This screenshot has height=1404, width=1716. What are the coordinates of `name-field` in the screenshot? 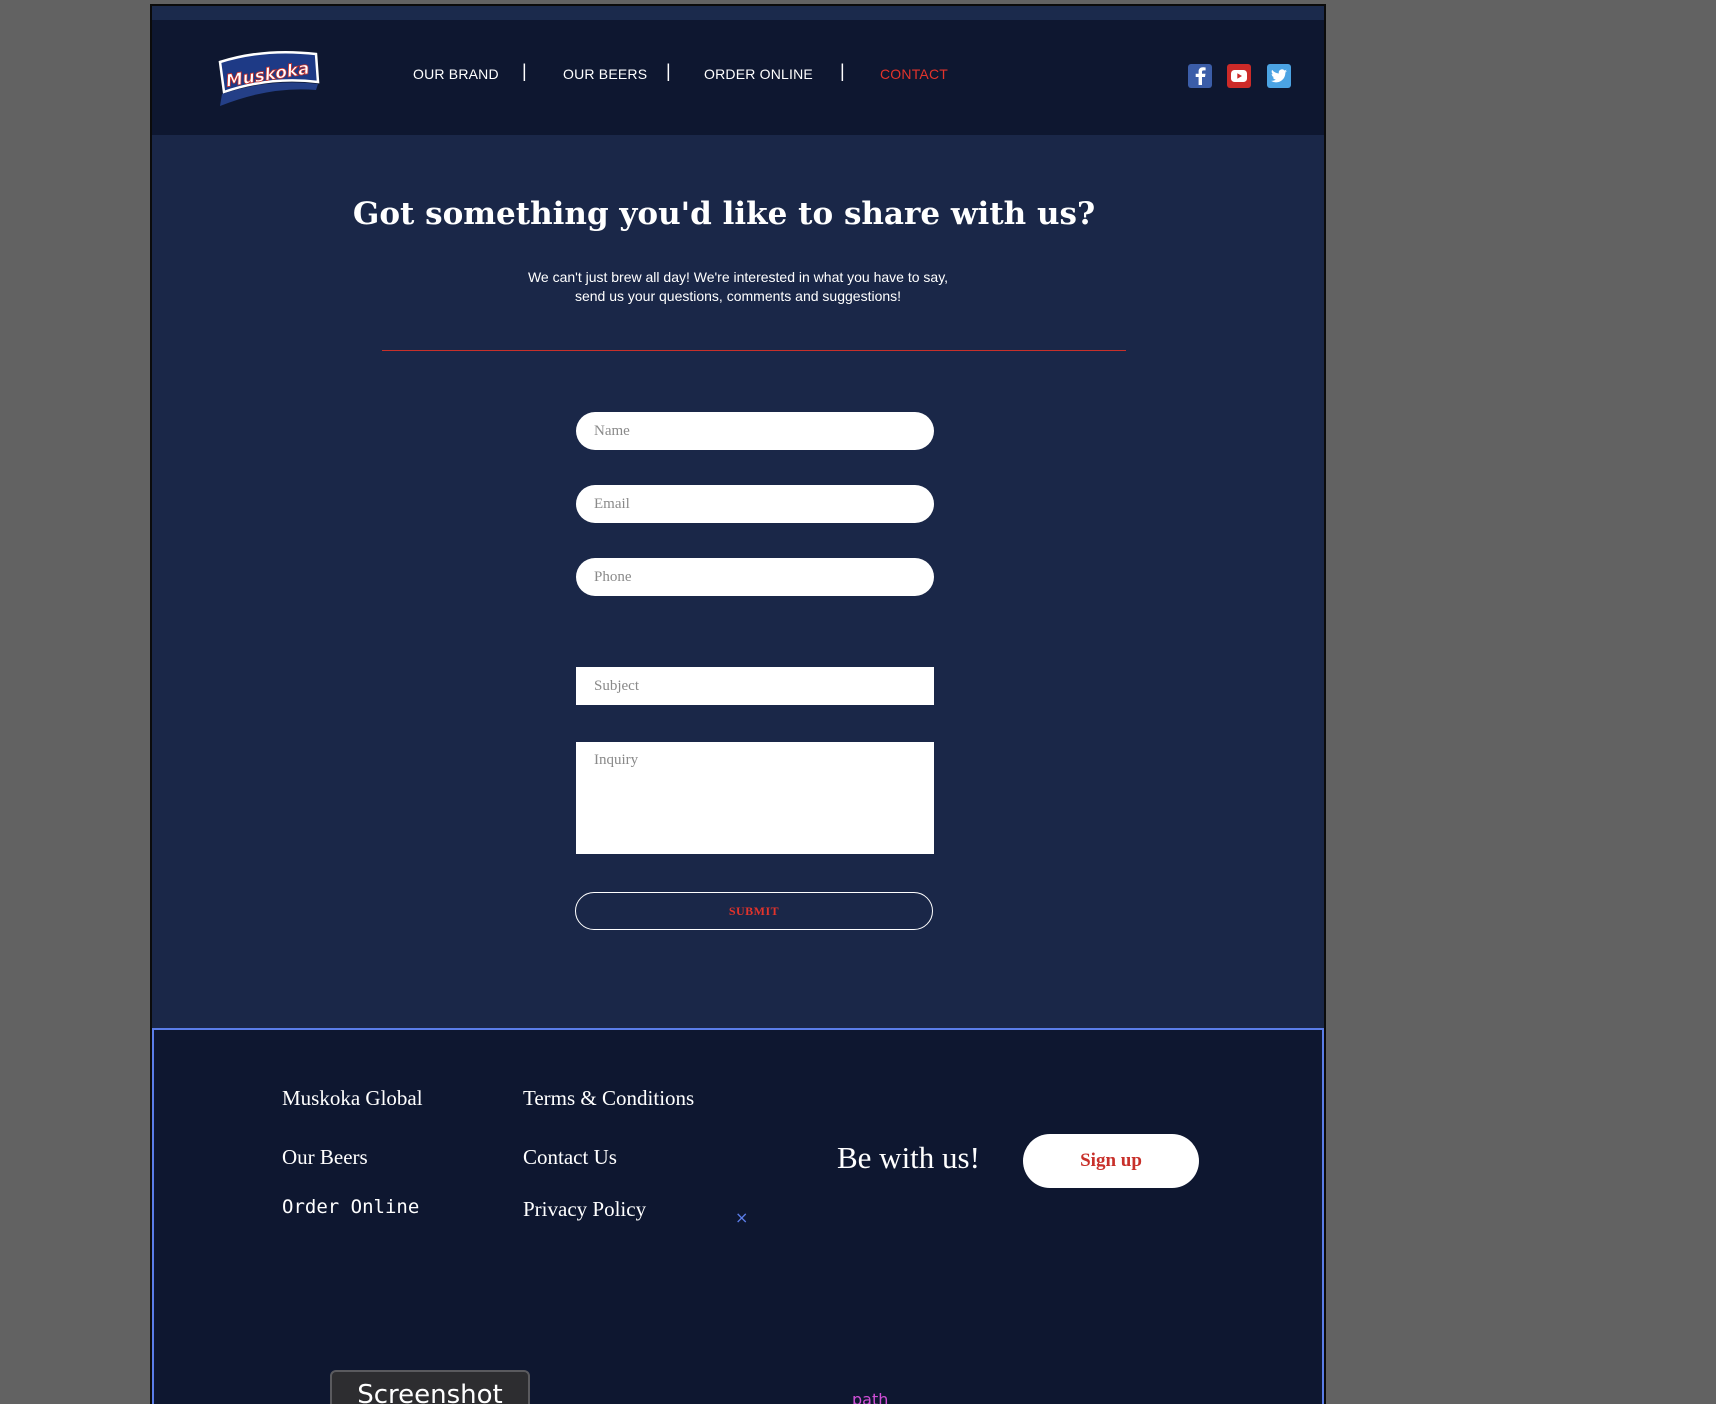 It's located at (755, 431).